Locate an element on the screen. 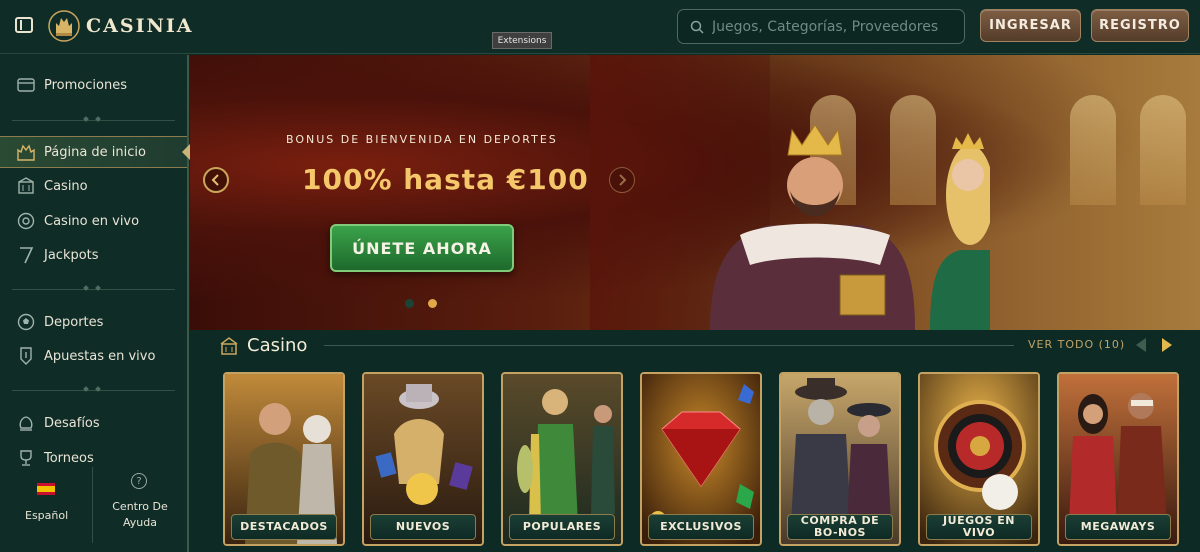 The height and width of the screenshot is (552, 1200). top-bar: CASINIA INGRESAR REGISTRO is located at coordinates (600, 27).